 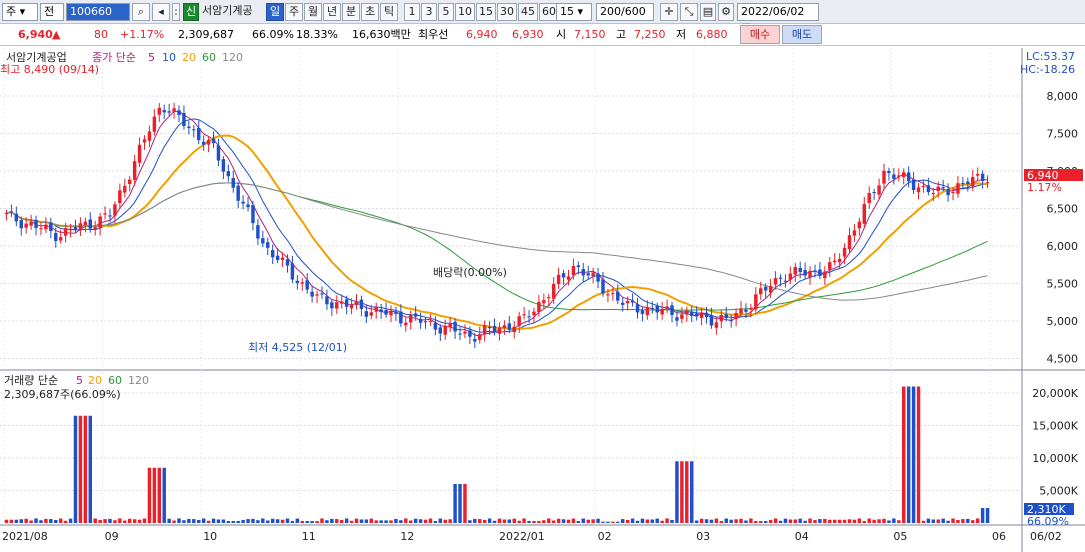 What do you see at coordinates (486, 12) in the screenshot?
I see `minute-15: 15` at bounding box center [486, 12].